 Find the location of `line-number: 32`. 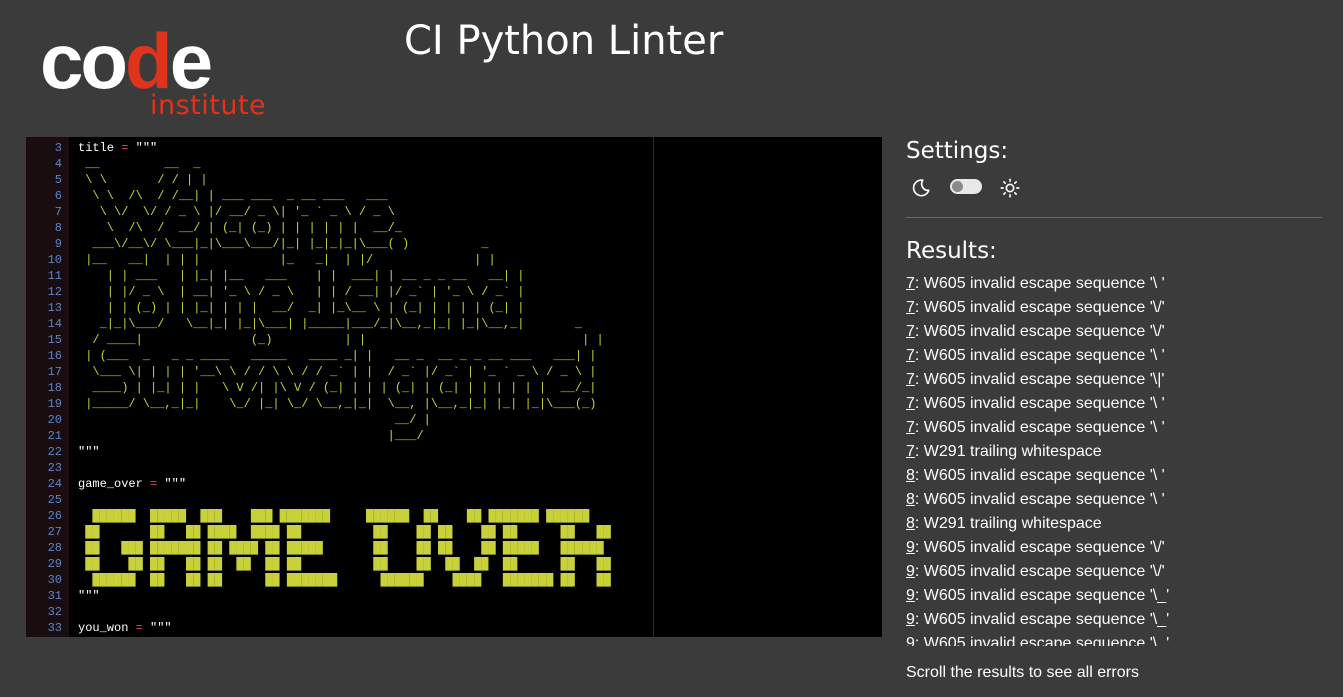

line-number: 32 is located at coordinates (54, 612).